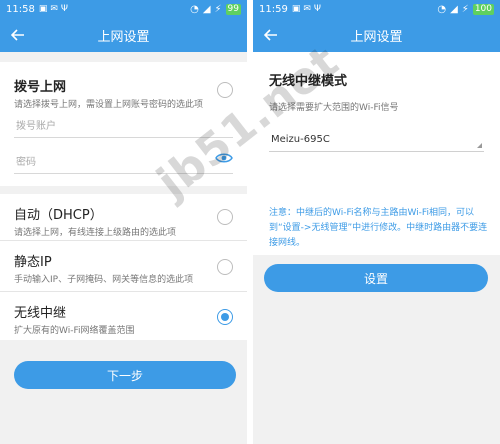  What do you see at coordinates (376, 9) in the screenshot?
I see `status-bar: 11:59 ▣ ✉ Ψ ◔ ◢ ⚡ 100` at bounding box center [376, 9].